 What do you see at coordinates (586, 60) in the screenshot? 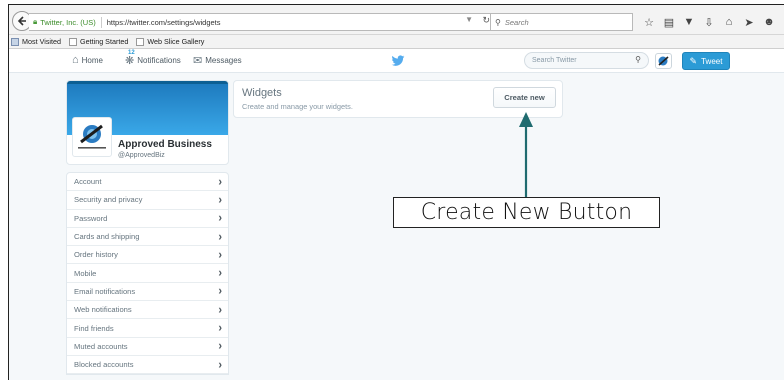
I see `twitter-search-input: Search Twitter ⚲` at bounding box center [586, 60].